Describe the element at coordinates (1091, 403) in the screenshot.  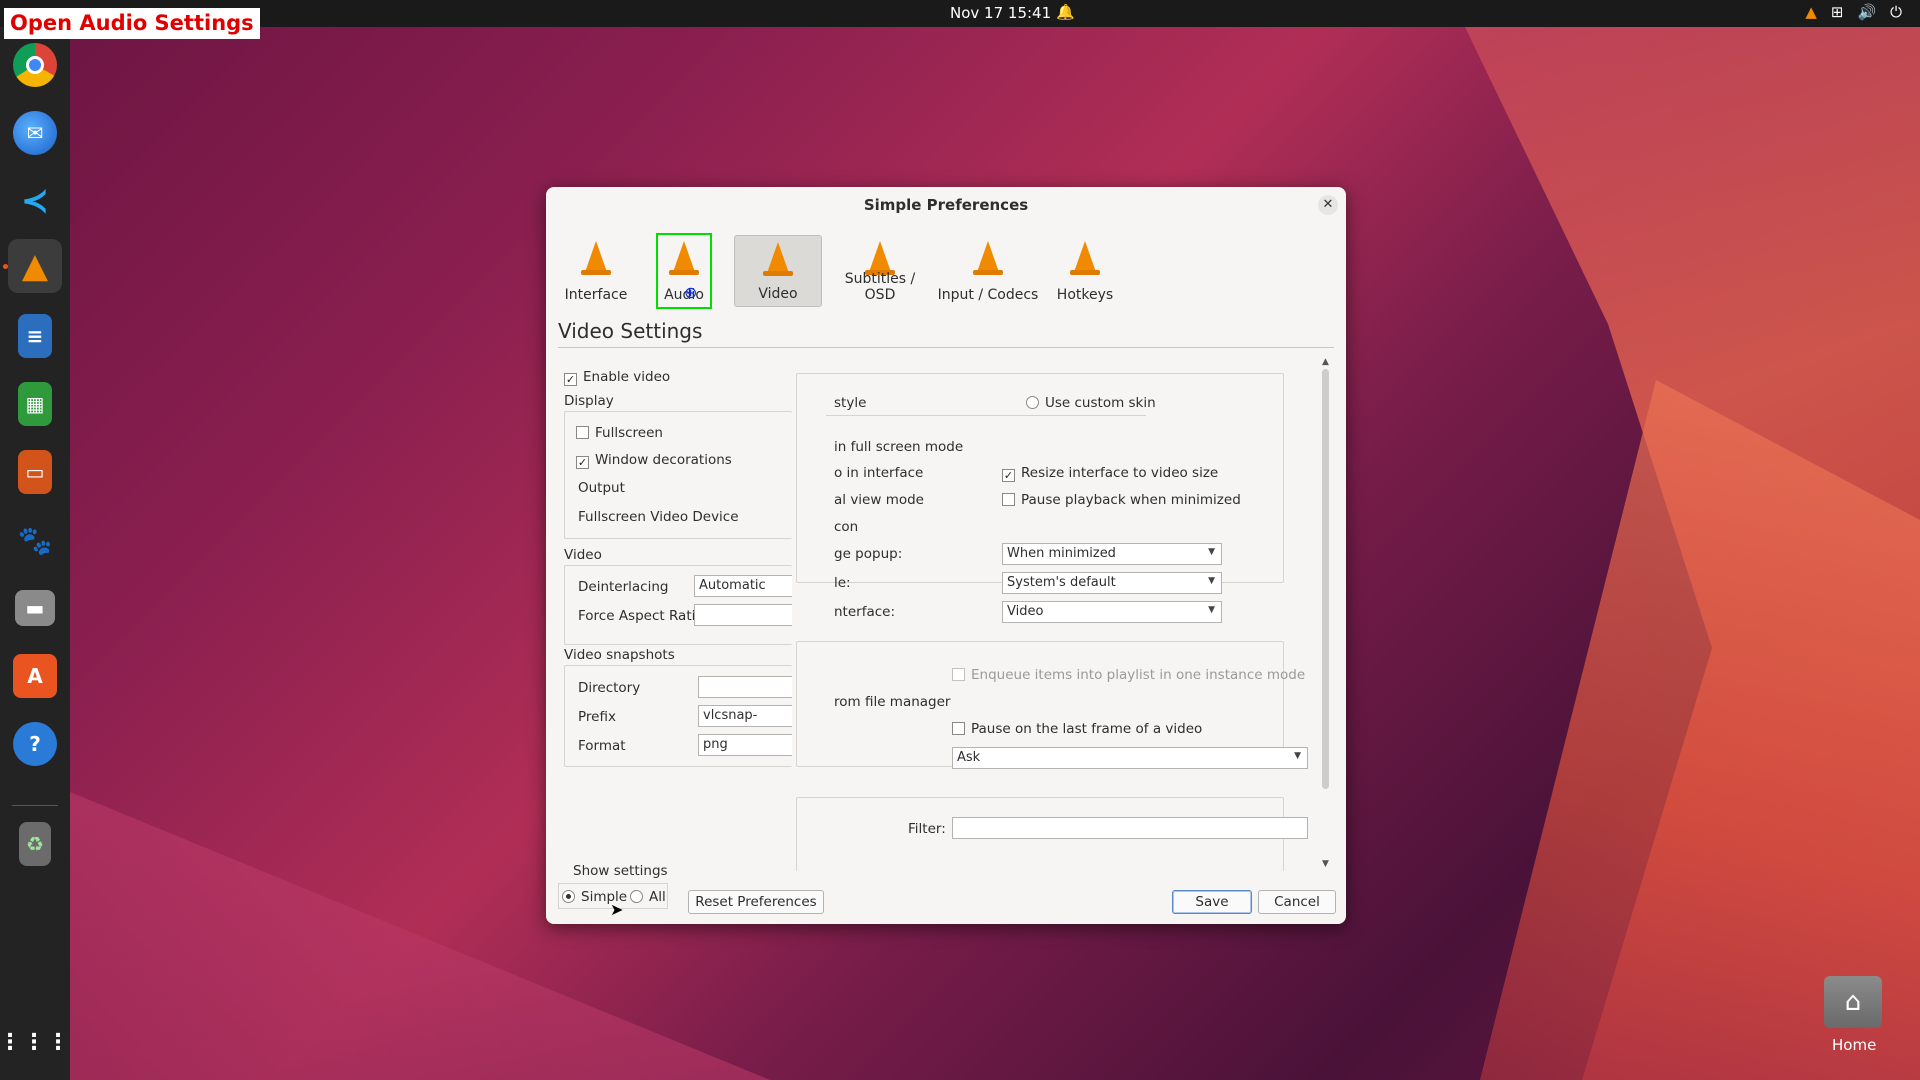
I see `custom-skin-radio: Use custom skin` at that location.